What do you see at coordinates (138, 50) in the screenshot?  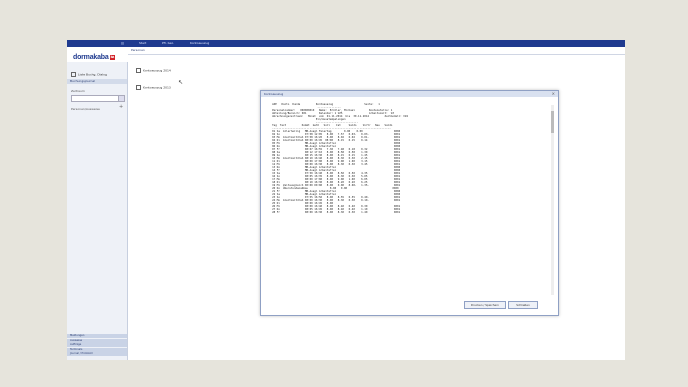 I see `tab-personen: Personen` at bounding box center [138, 50].